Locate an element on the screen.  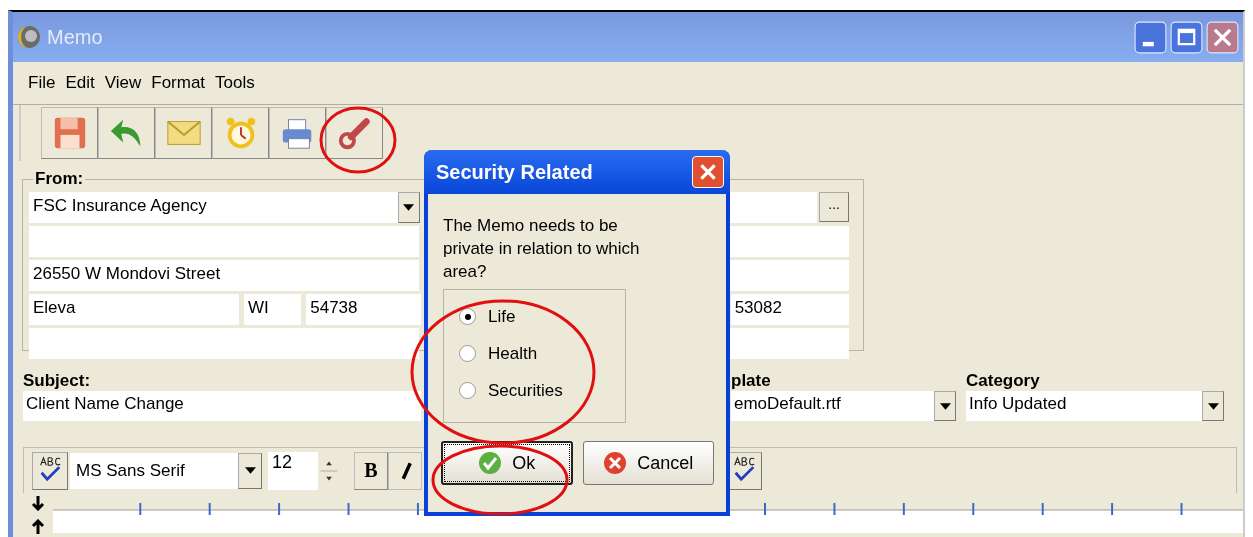
subject-field: Client Name Change is located at coordinates (222, 406).